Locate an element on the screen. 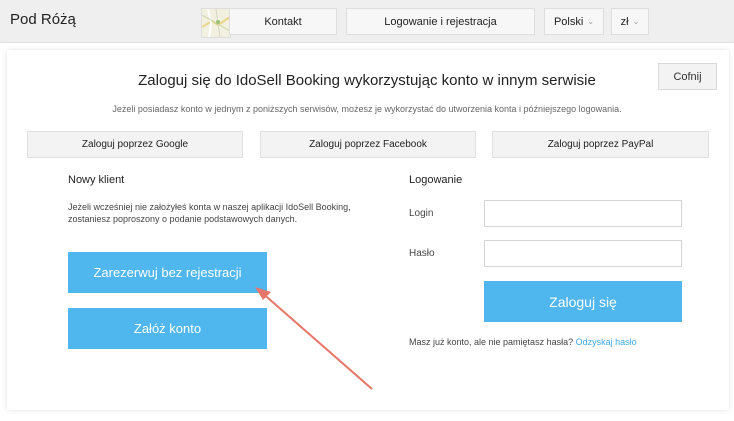 The image size is (734, 421). create-account-label: Załóż konto is located at coordinates (167, 328).